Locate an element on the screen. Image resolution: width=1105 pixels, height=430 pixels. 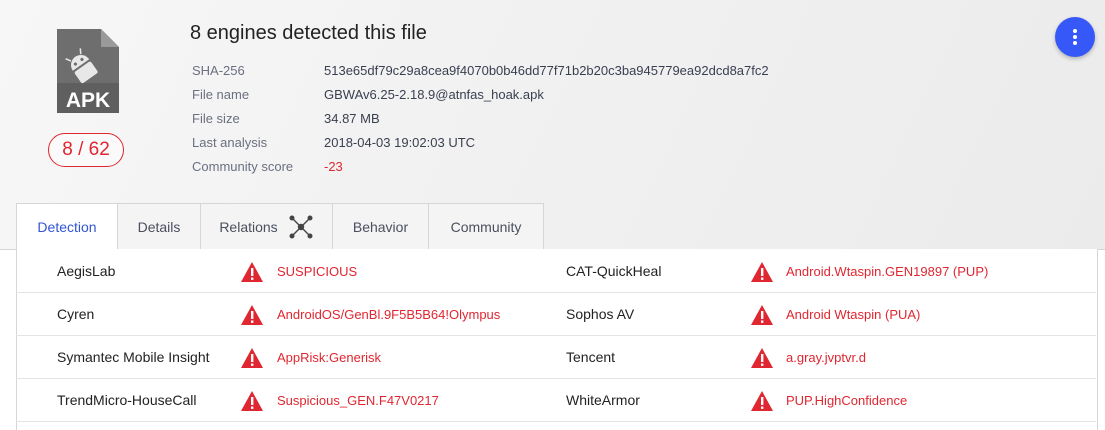
detection-ratio-badge: 8 / 62 is located at coordinates (86, 150).